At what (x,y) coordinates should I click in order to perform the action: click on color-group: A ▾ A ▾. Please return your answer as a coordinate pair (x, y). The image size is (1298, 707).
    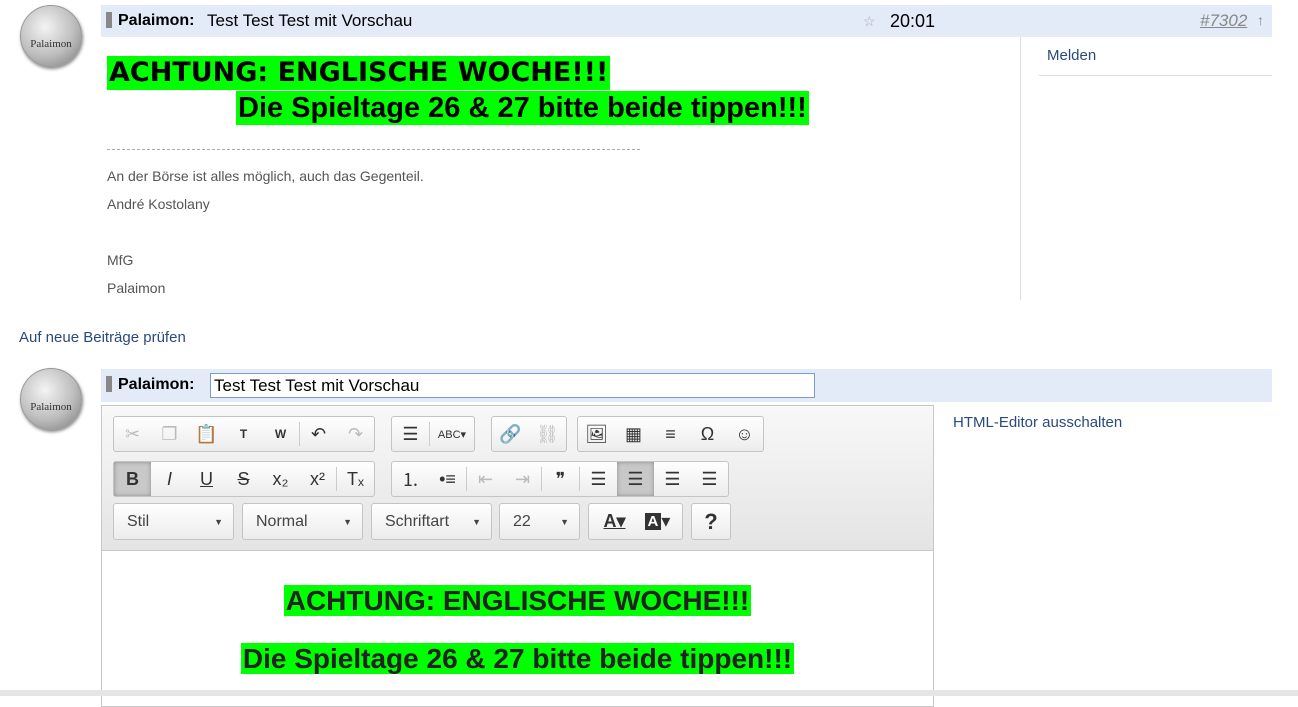
    Looking at the image, I should click on (635, 521).